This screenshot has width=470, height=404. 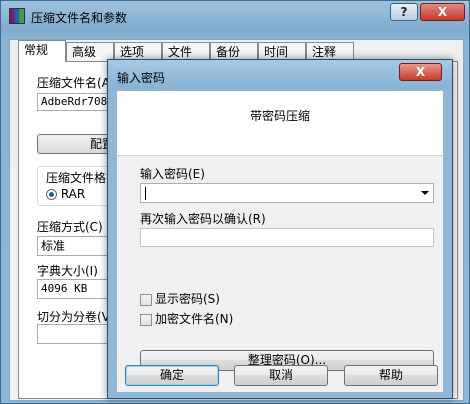 I want to click on main-window-title: 压缩文件名和参数, so click(x=79, y=18).